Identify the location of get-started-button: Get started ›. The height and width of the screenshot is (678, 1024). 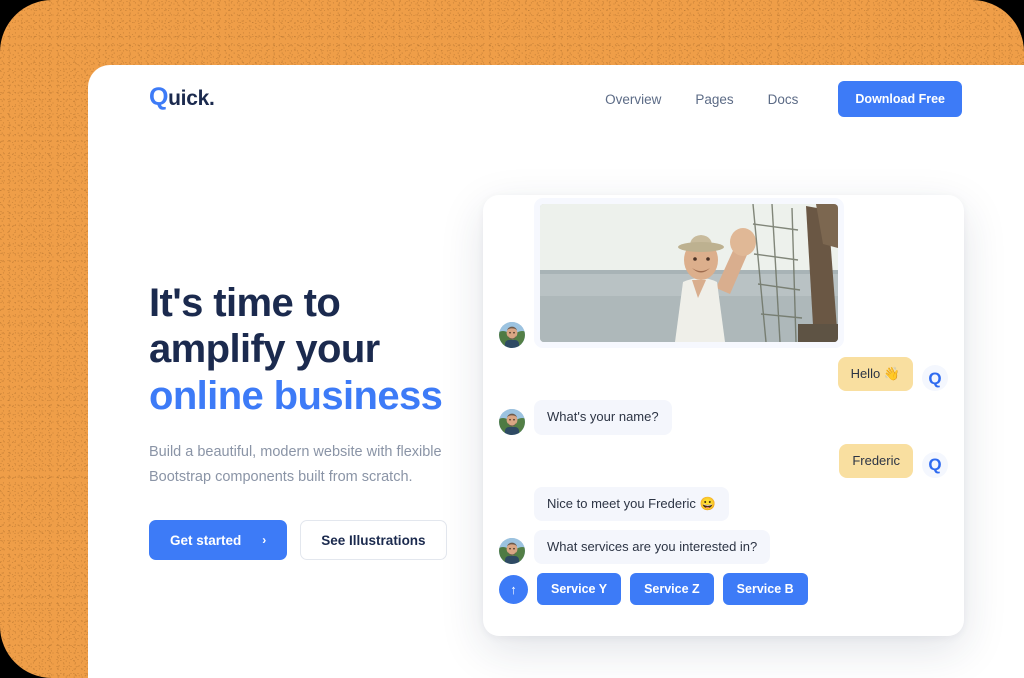
(218, 540).